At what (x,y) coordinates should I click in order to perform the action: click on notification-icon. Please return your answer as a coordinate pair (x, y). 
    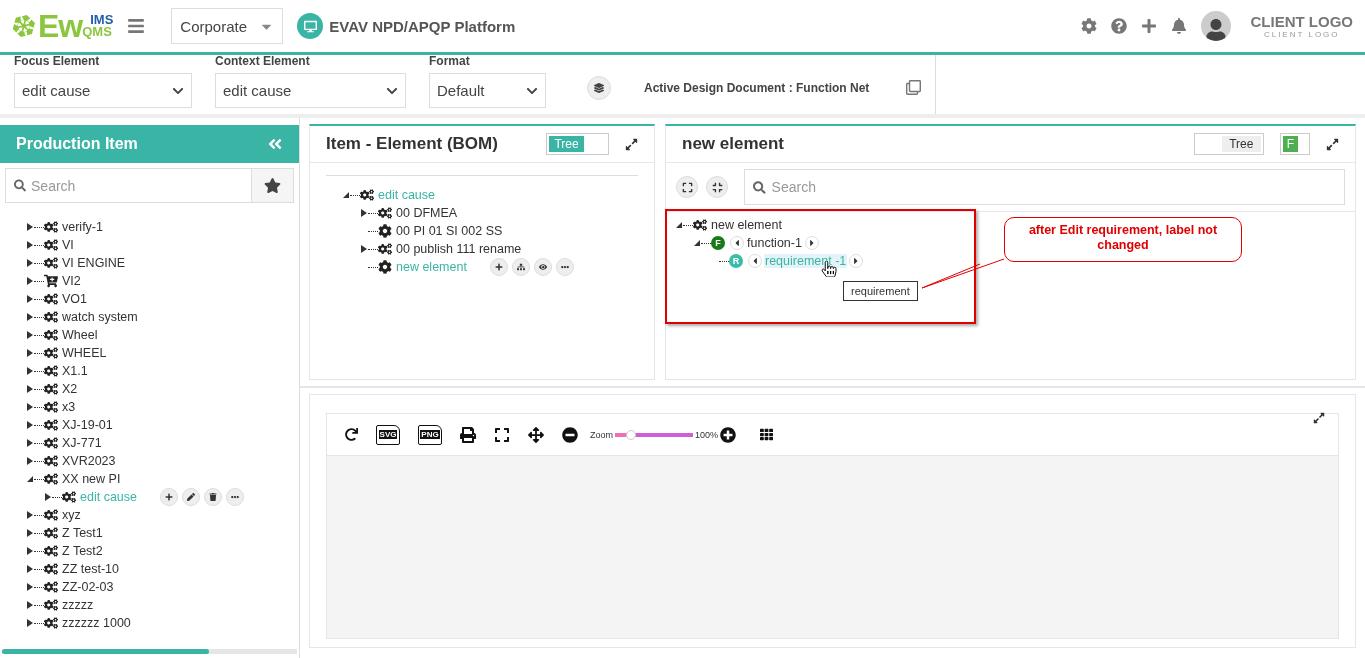
    Looking at the image, I should click on (1178, 26).